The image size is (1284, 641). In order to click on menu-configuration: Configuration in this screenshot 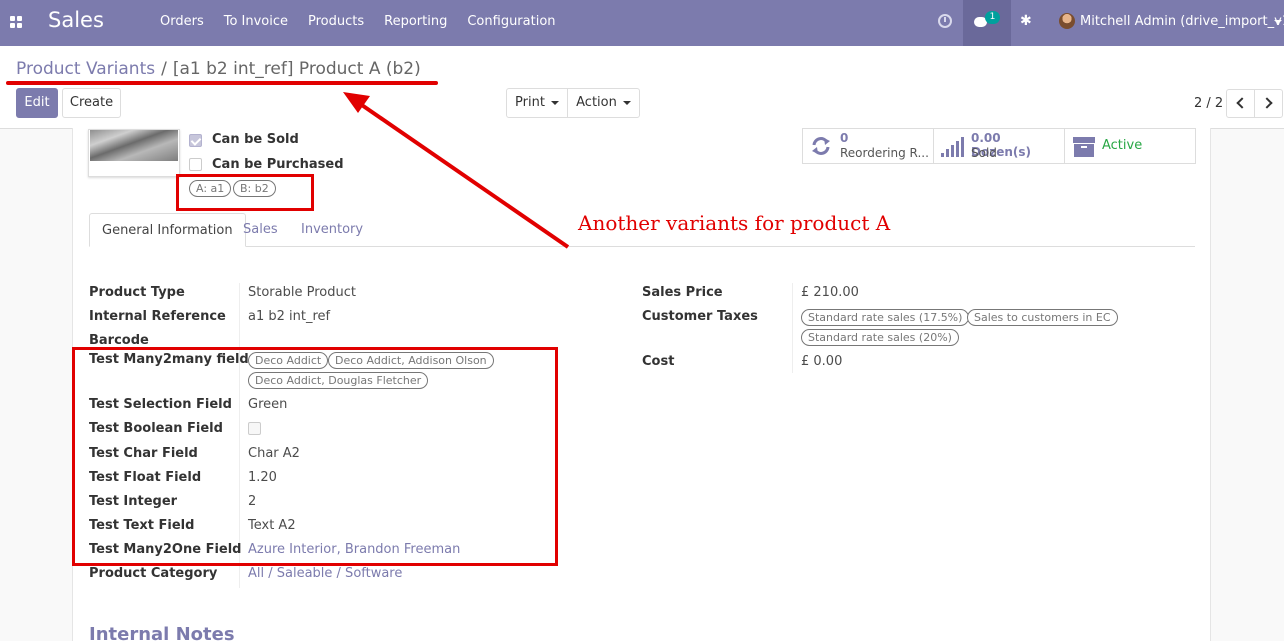, I will do `click(511, 21)`.